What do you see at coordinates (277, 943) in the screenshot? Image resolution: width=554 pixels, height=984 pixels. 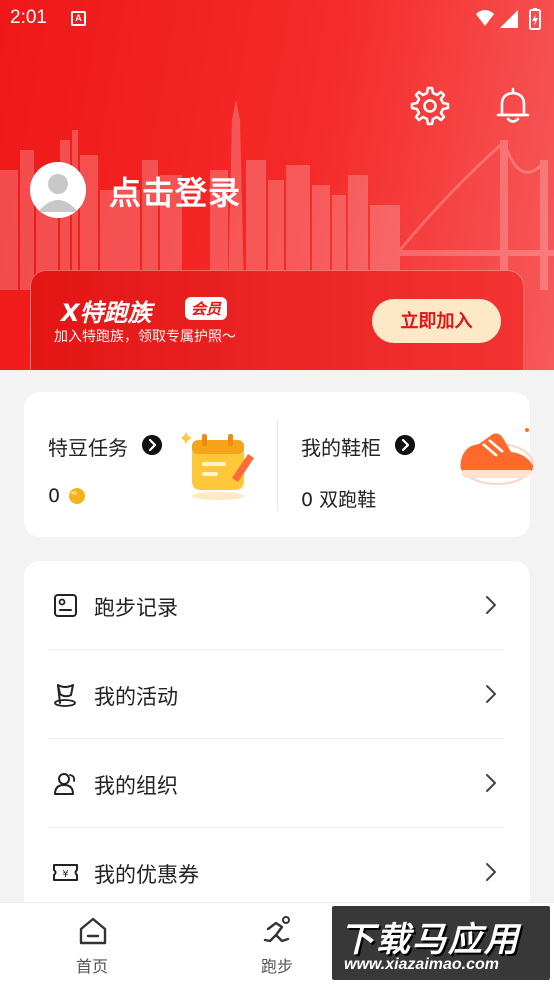 I see `tab-running: 跑步` at bounding box center [277, 943].